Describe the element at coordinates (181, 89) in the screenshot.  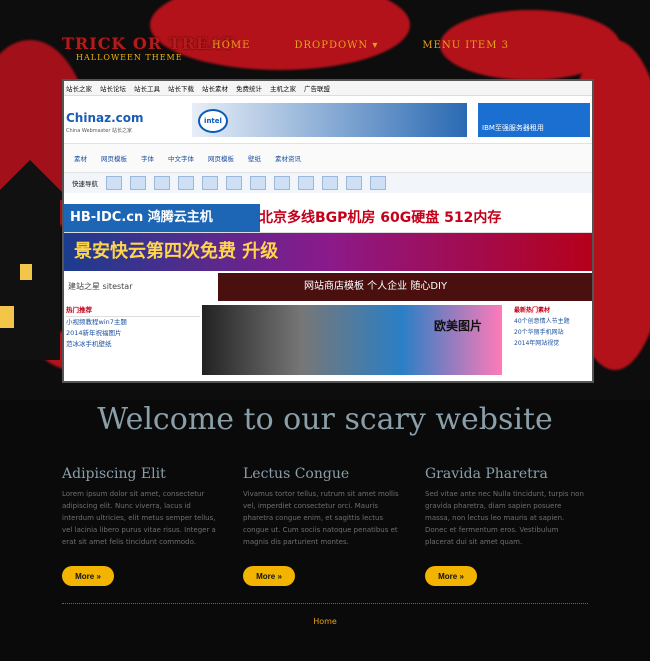
I see `preview-topbar-item: 站长下载` at that location.